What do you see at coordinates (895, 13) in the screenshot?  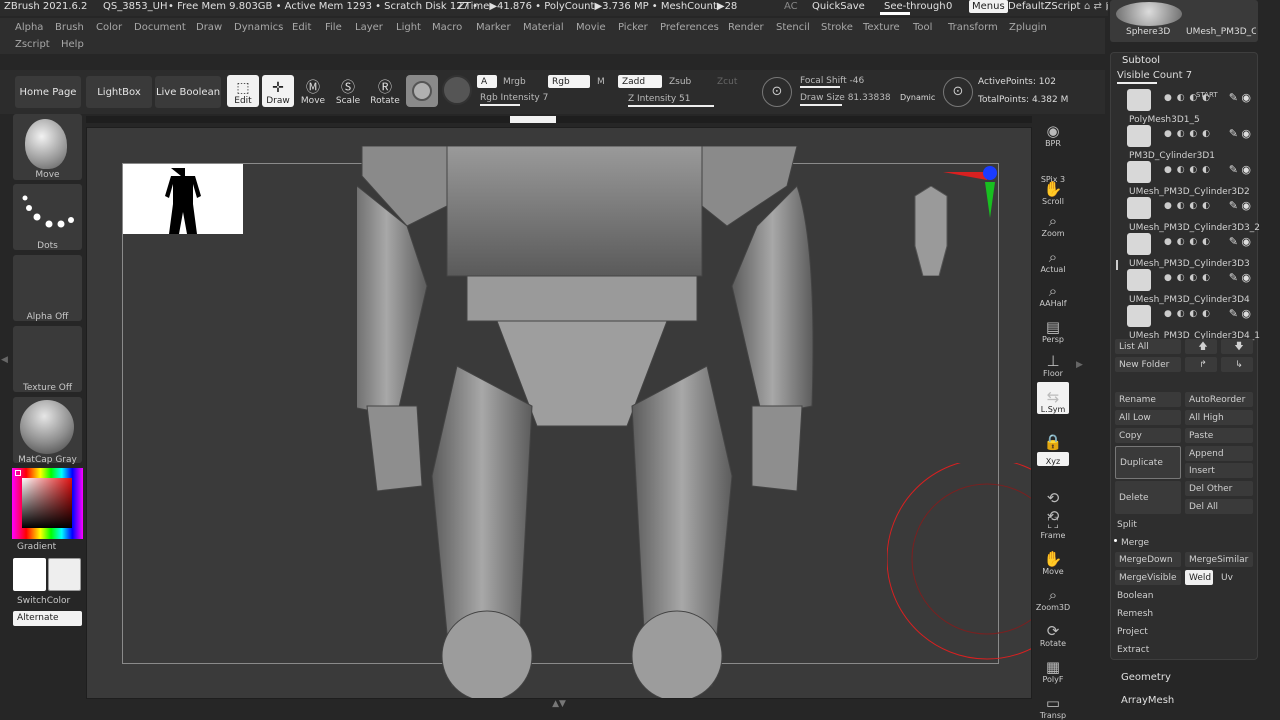 I see `seethrough-slider-fill` at bounding box center [895, 13].